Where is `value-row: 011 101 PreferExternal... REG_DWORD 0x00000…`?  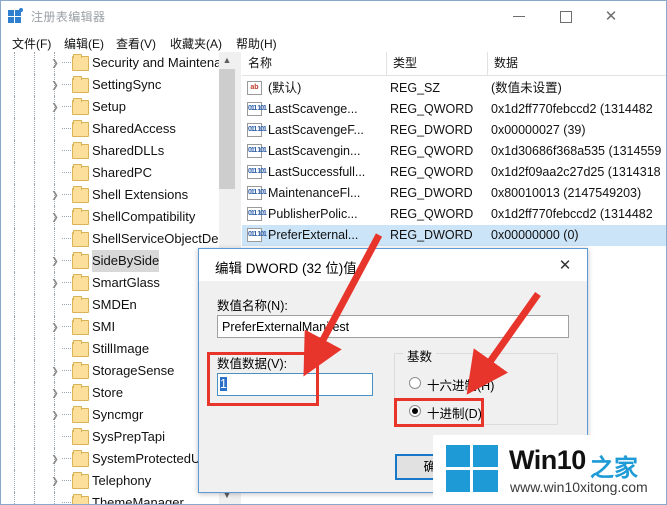
value-row: 011 101 PreferExternal... REG_DWORD 0x00000… is located at coordinates (454, 235).